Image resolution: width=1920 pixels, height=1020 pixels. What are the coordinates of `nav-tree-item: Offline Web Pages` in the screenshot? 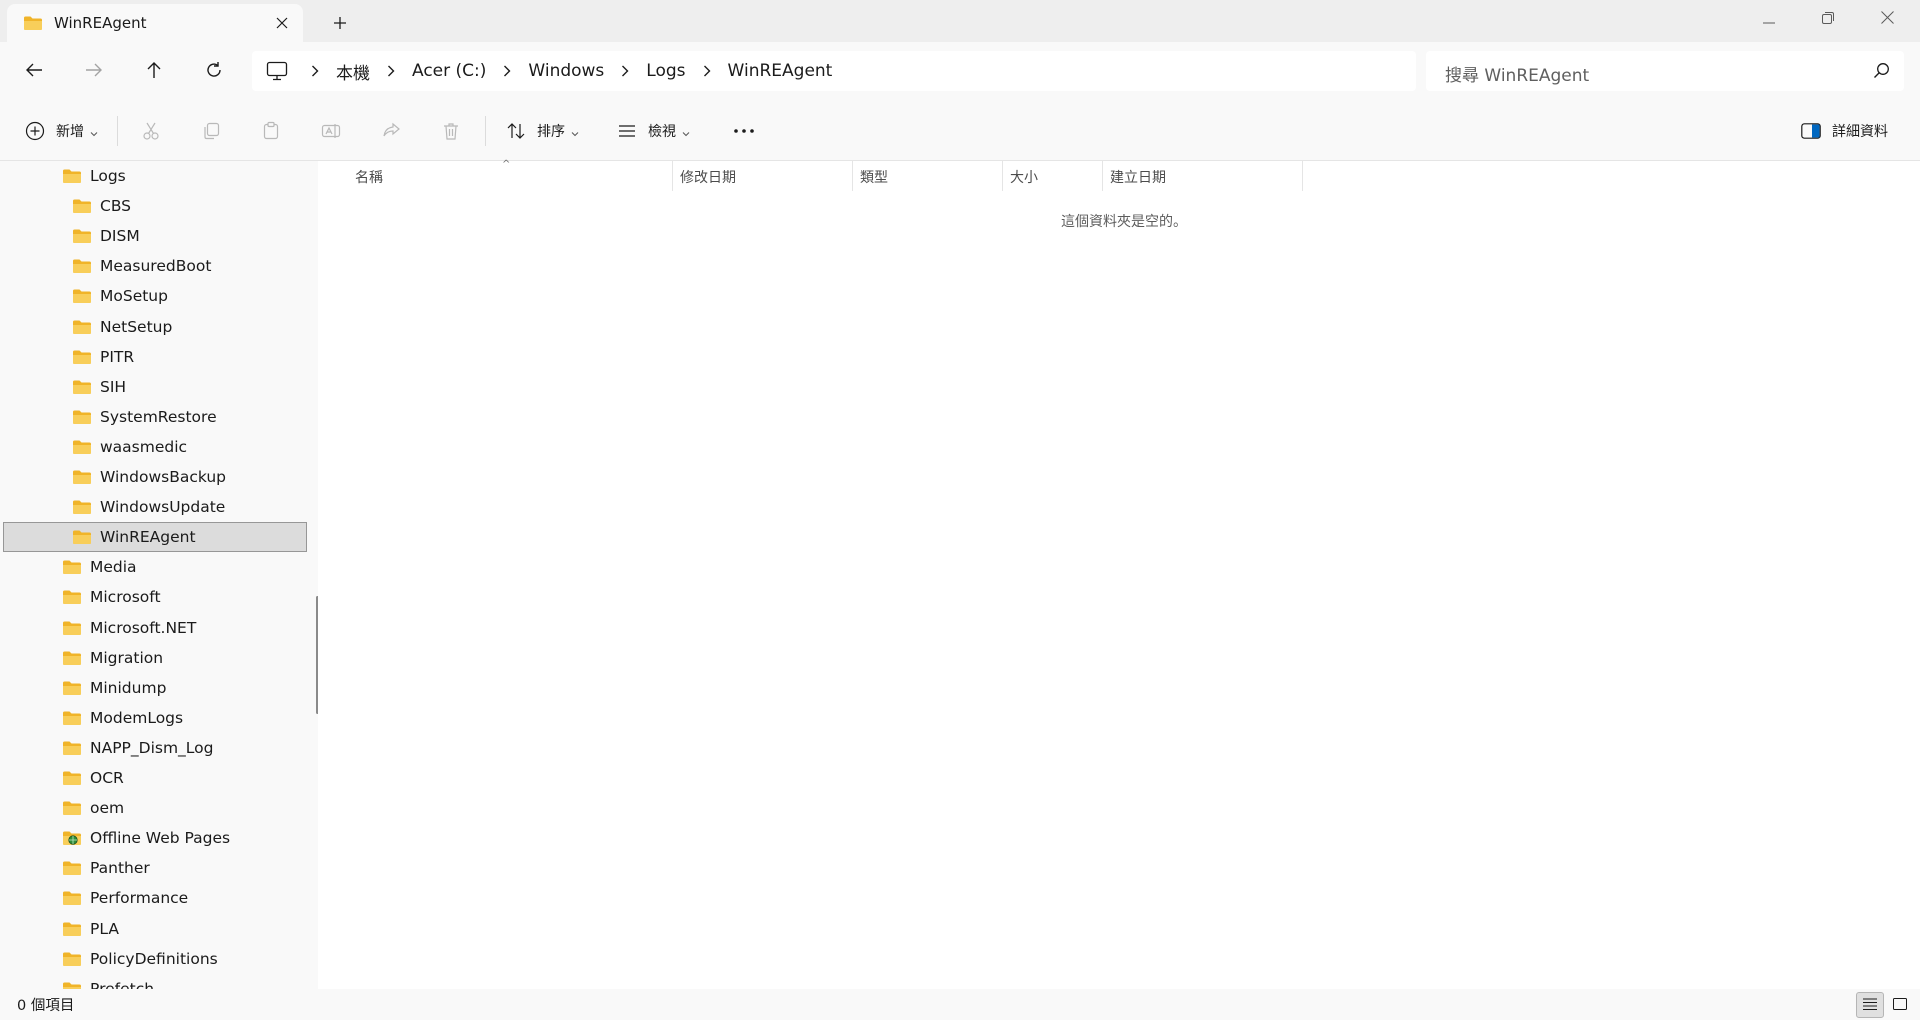 It's located at (153, 838).